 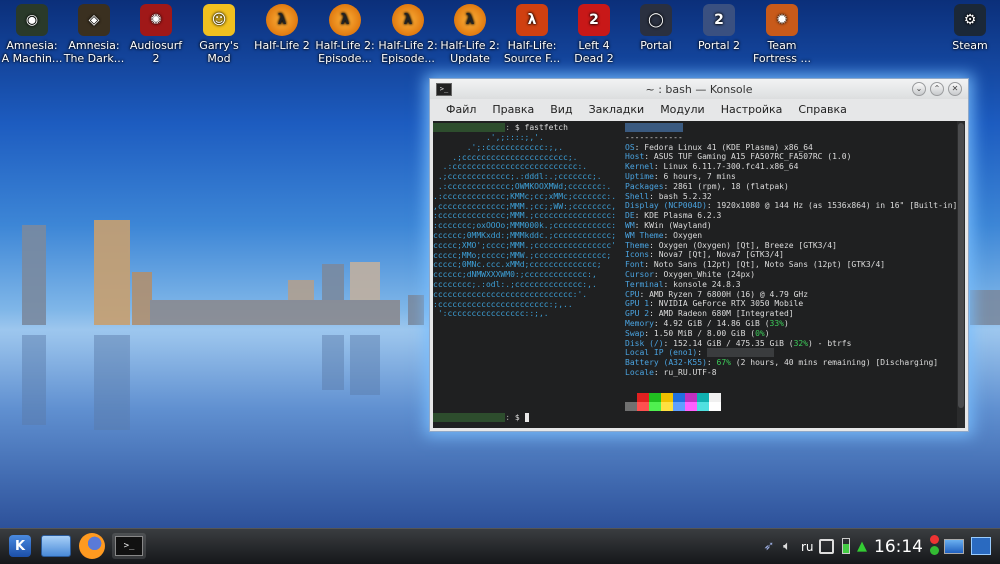 I want to click on scrollbar, so click(x=961, y=274).